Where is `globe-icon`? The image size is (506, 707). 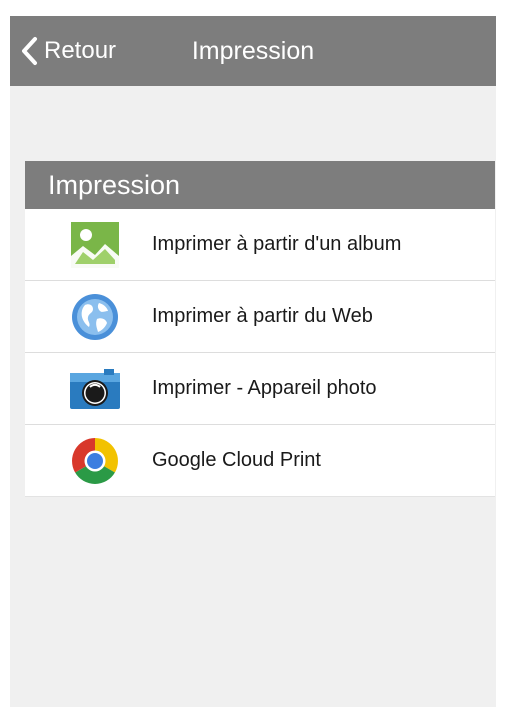 globe-icon is located at coordinates (95, 317).